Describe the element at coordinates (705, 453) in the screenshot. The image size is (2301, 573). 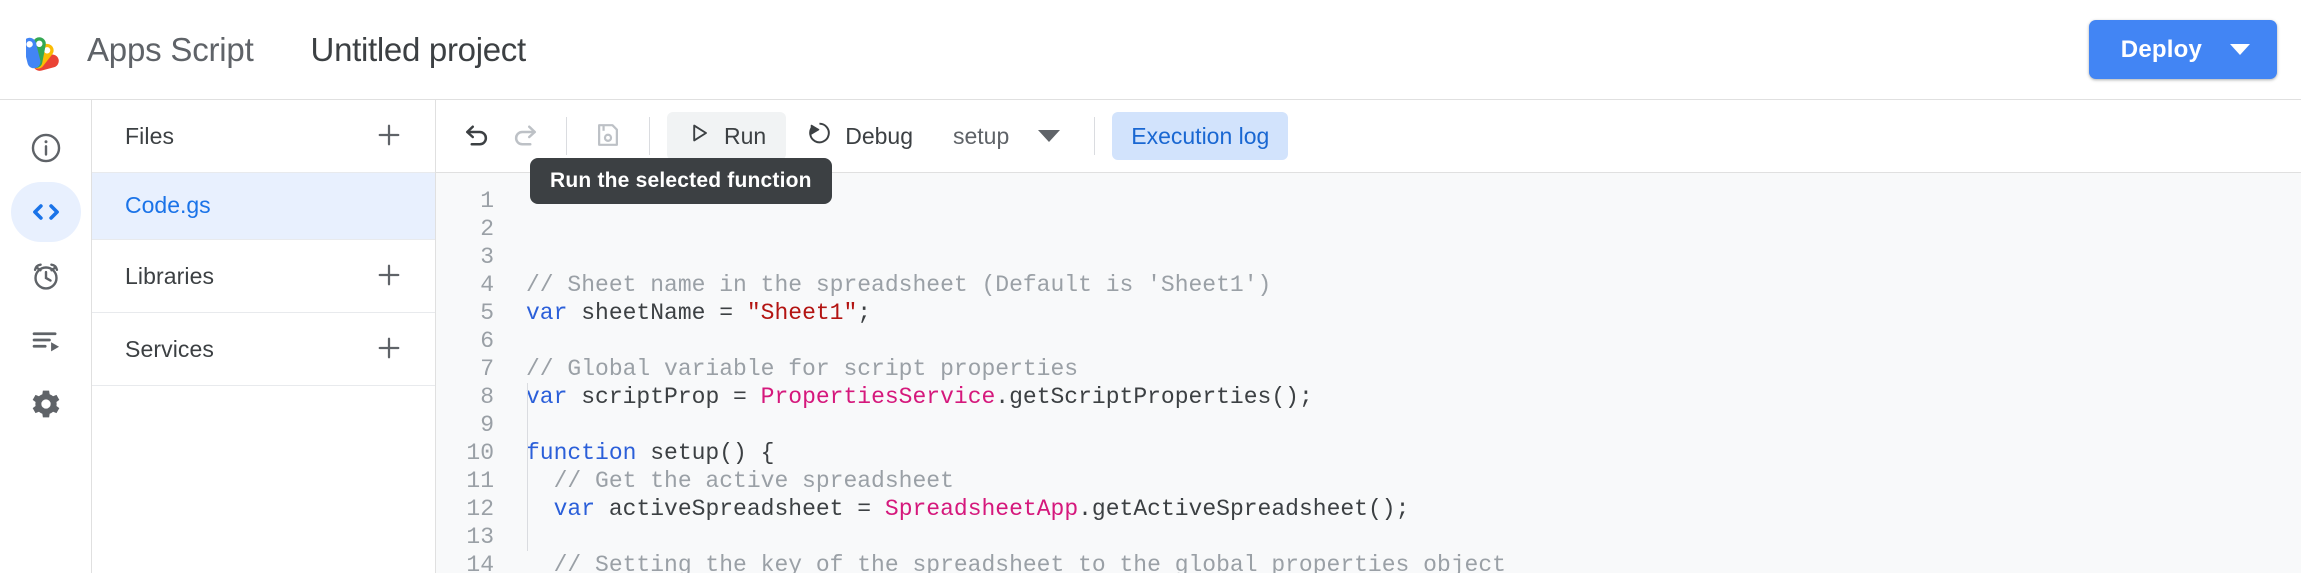
I see `code-token-plain: setup() {` at that location.